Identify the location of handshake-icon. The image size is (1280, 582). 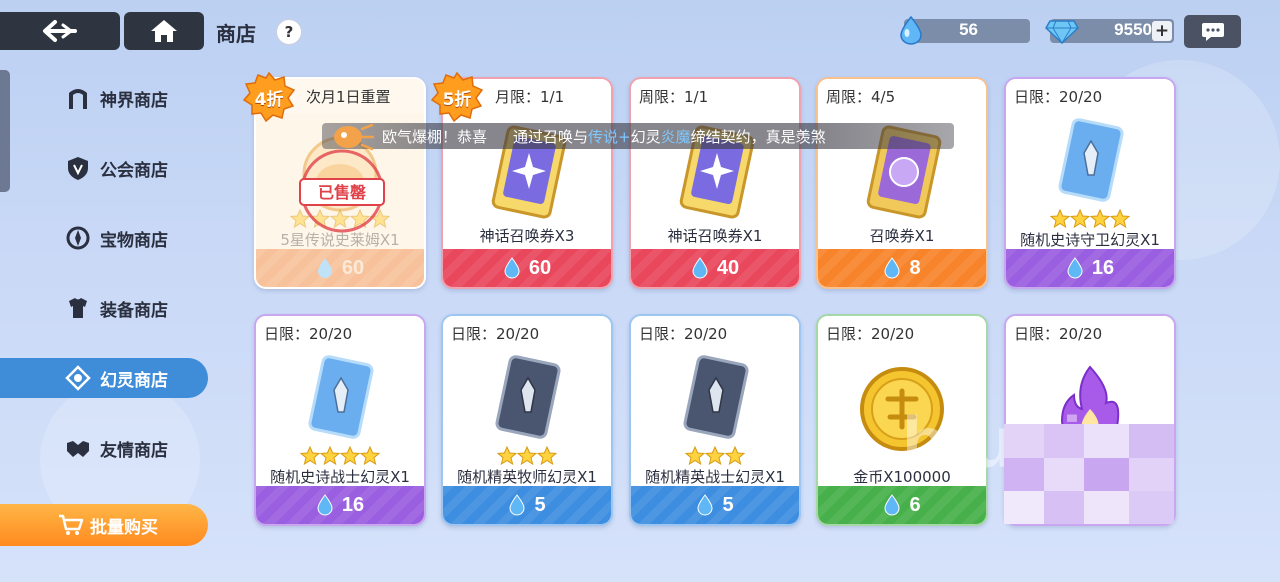
(78, 448).